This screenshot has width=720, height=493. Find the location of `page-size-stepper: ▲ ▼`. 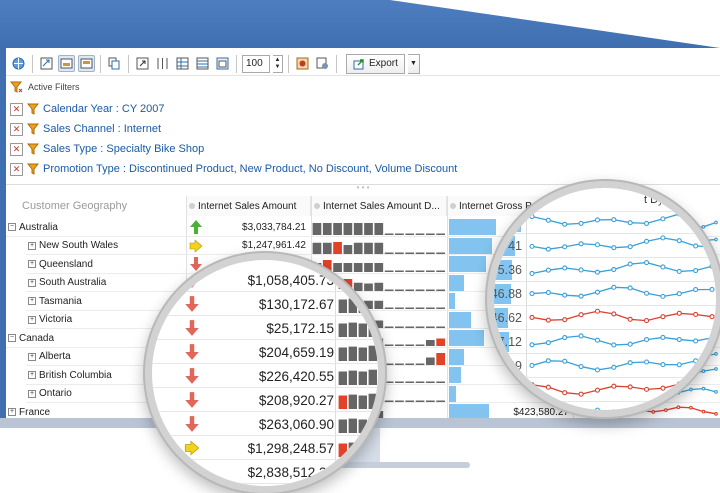

page-size-stepper: ▲ ▼ is located at coordinates (278, 63).